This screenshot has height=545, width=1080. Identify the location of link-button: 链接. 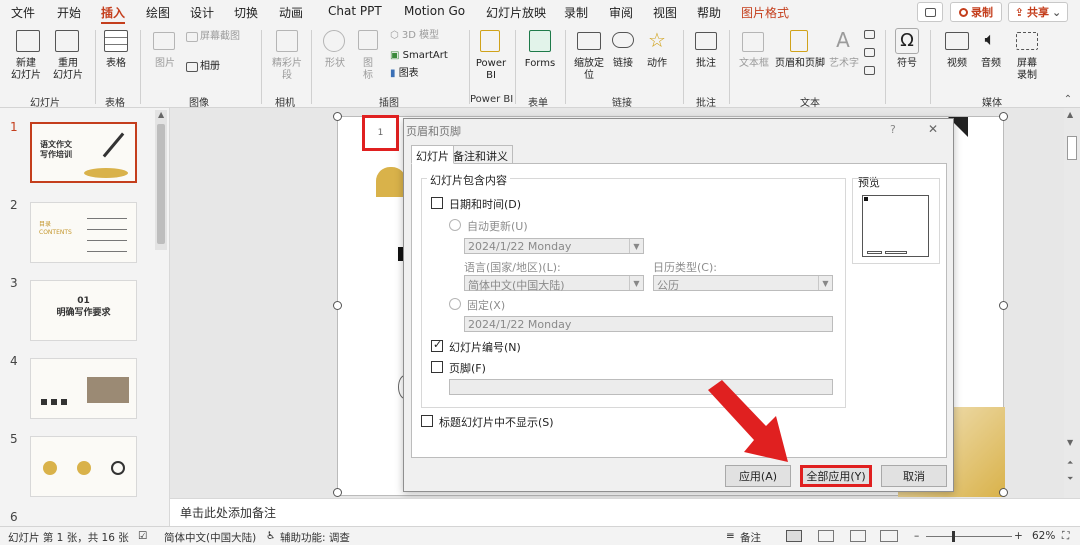
(623, 64).